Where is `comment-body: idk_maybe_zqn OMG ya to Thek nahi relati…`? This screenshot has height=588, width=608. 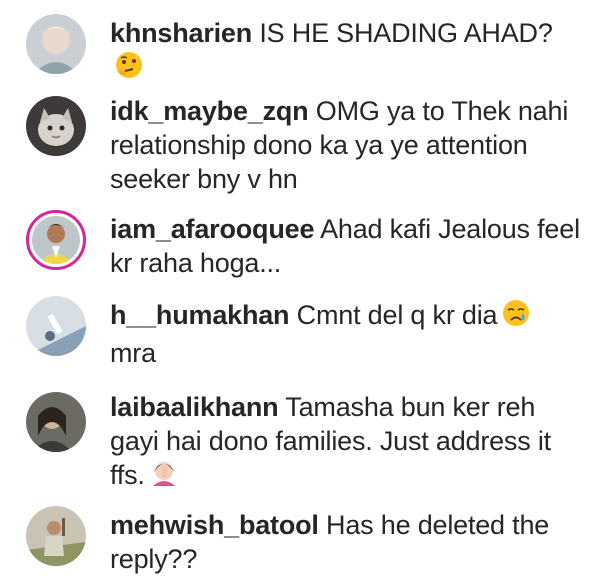 comment-body: idk_maybe_zqn OMG ya to Thek nahi relati… is located at coordinates (345, 145).